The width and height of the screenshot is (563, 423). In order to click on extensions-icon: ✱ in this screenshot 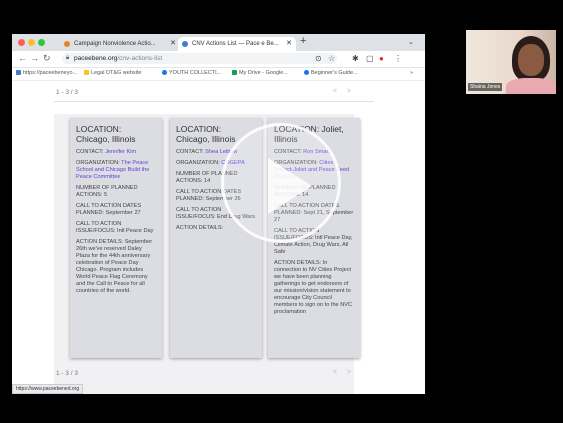, I will do `click(355, 58)`.